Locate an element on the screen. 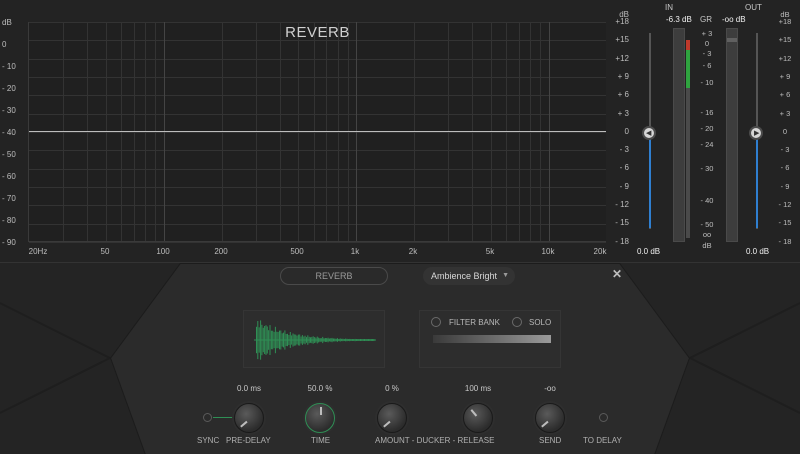 This screenshot has height=454, width=800. knob-indicator is located at coordinates (321, 411).